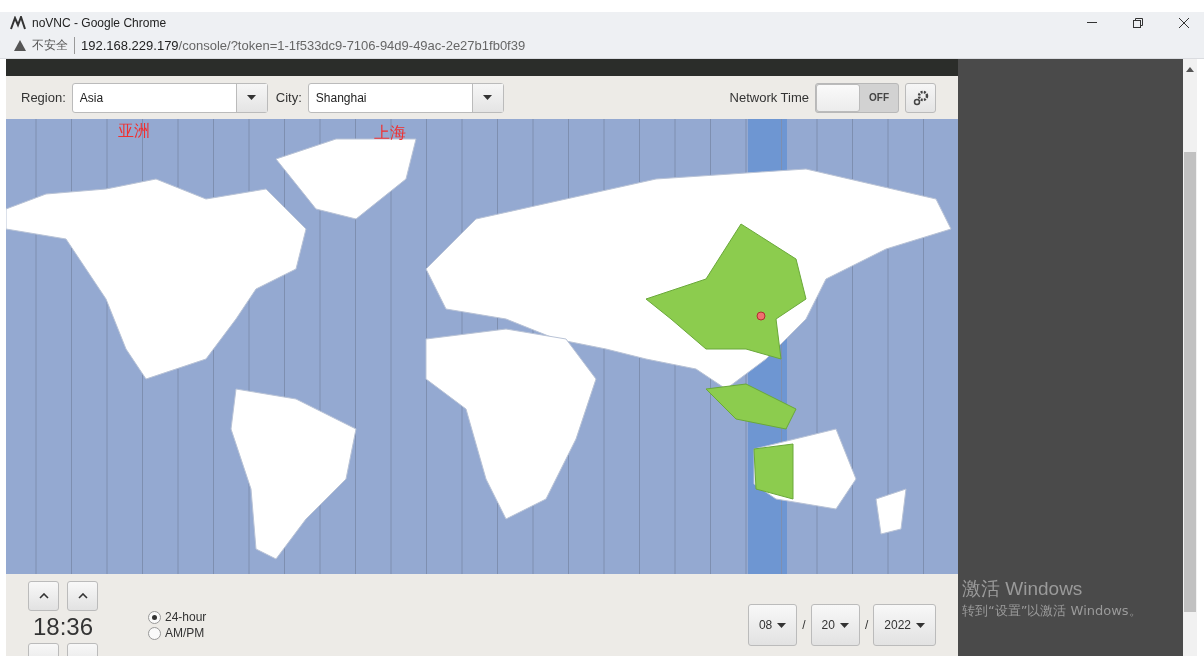 This screenshot has height=668, width=1204. Describe the element at coordinates (1190, 69) in the screenshot. I see `scroll-up-icon` at that location.